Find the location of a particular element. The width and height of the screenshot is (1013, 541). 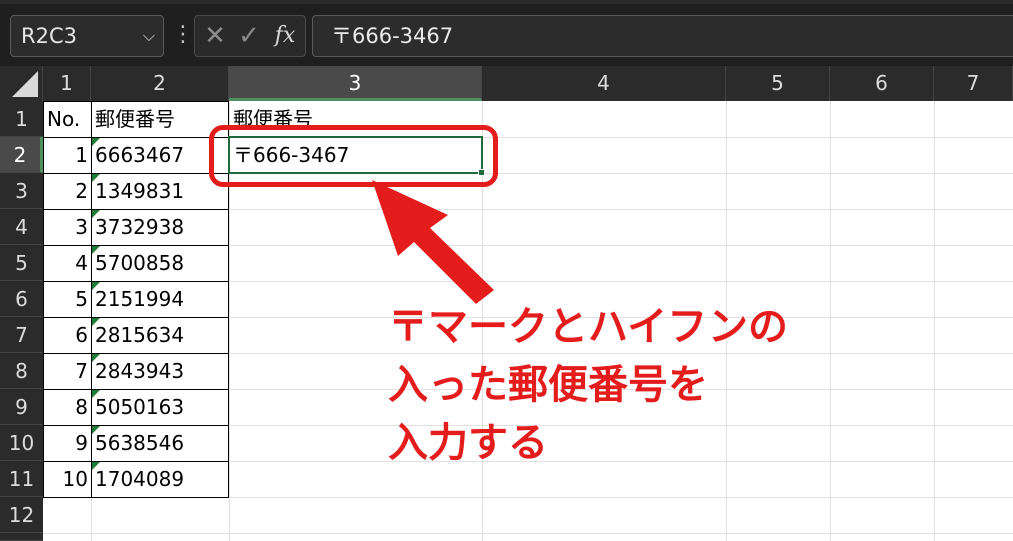

row-header-6: 6 is located at coordinates (21, 299).